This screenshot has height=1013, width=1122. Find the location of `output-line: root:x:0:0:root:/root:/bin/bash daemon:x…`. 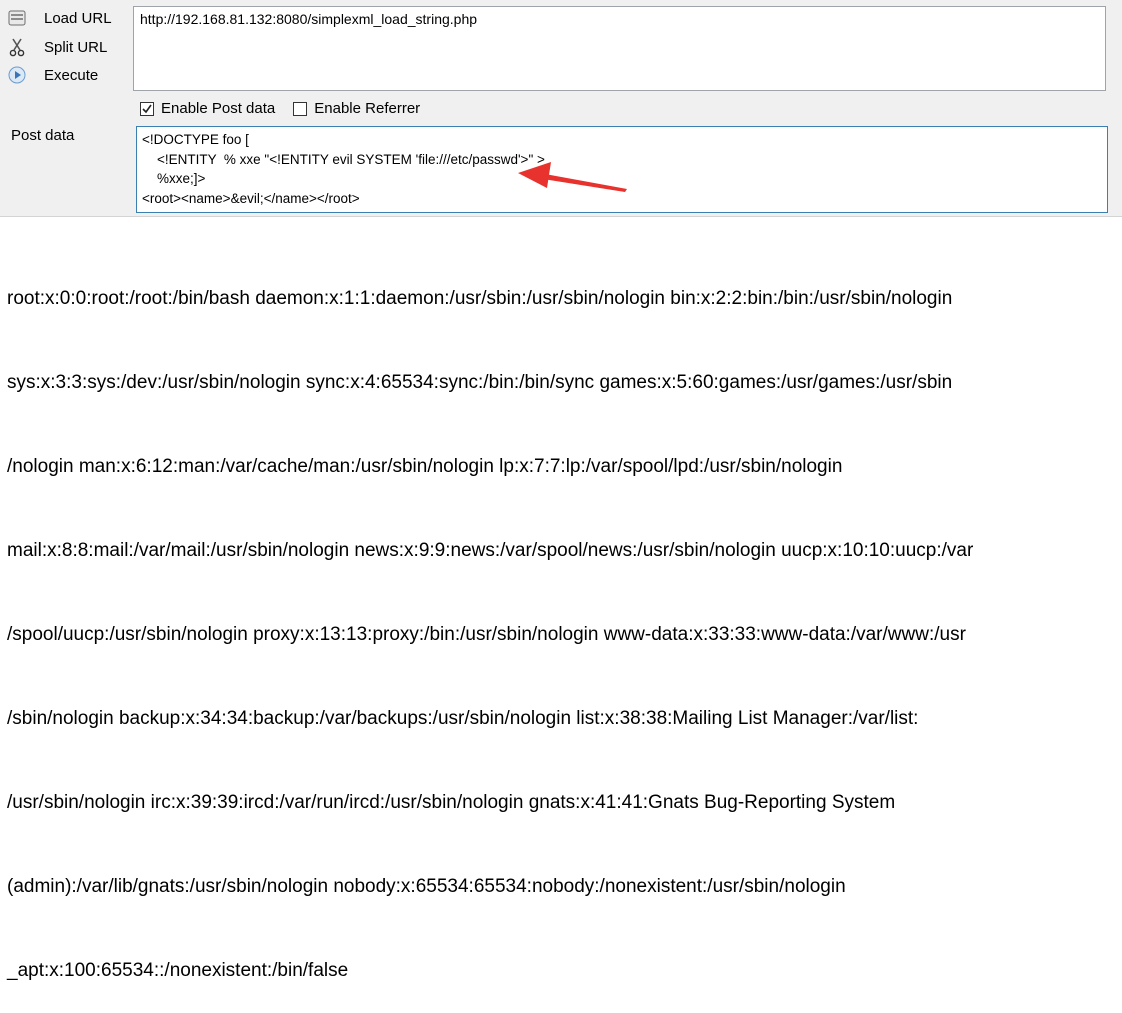

output-line: root:x:0:0:root:/root:/bin/bash daemon:x… is located at coordinates (480, 298).